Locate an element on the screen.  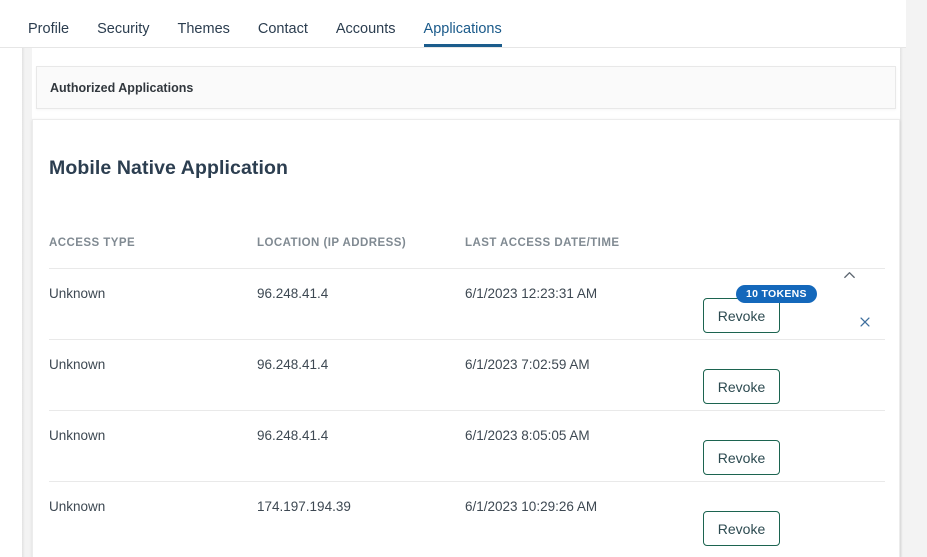
tab-applications: Applications is located at coordinates (463, 34).